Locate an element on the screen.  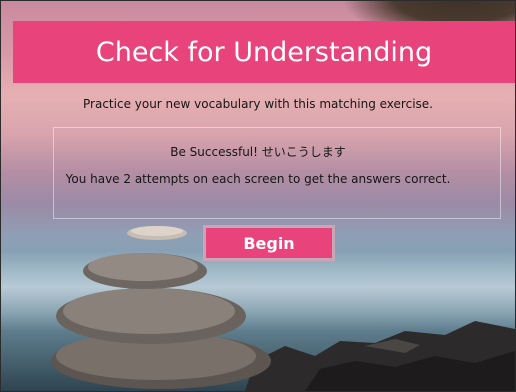
shore-rocks-image is located at coordinates (380, 356).